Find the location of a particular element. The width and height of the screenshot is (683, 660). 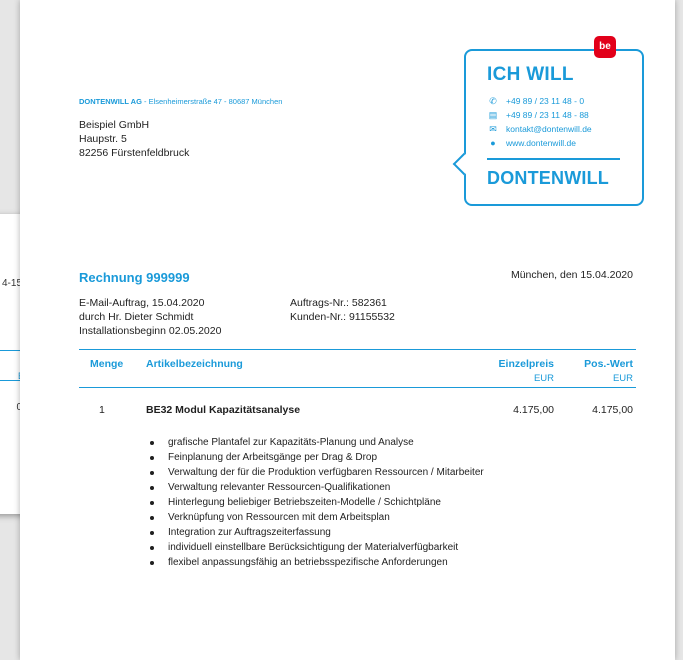

feature-item: Integration zur Auftragszeiterfassung is located at coordinates (326, 532).